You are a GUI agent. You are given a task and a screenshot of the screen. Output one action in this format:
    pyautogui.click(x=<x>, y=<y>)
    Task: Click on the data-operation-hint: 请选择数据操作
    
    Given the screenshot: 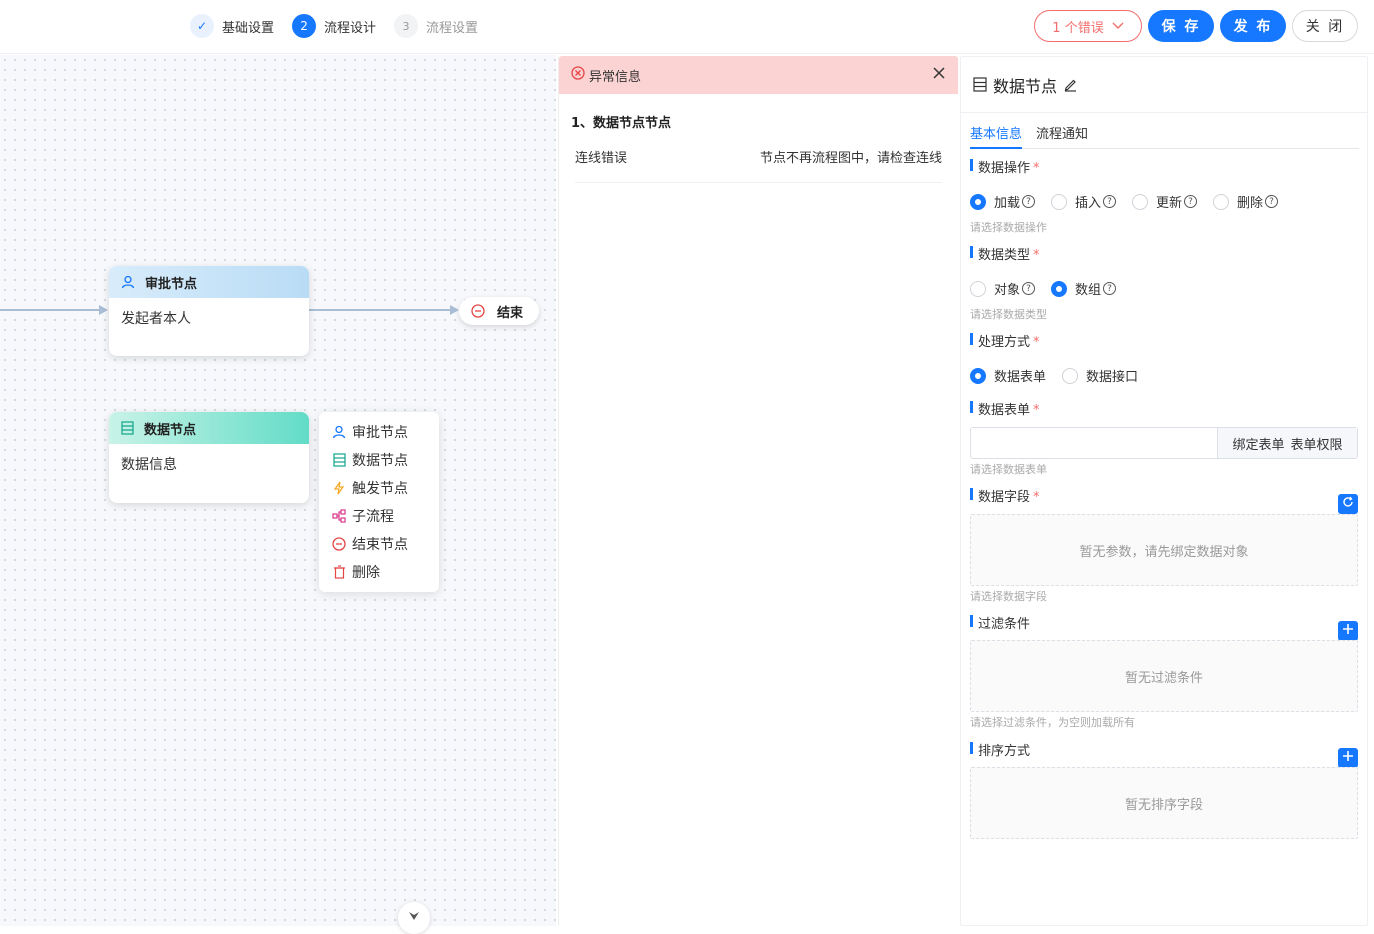 What is the action you would take?
    pyautogui.click(x=1008, y=227)
    